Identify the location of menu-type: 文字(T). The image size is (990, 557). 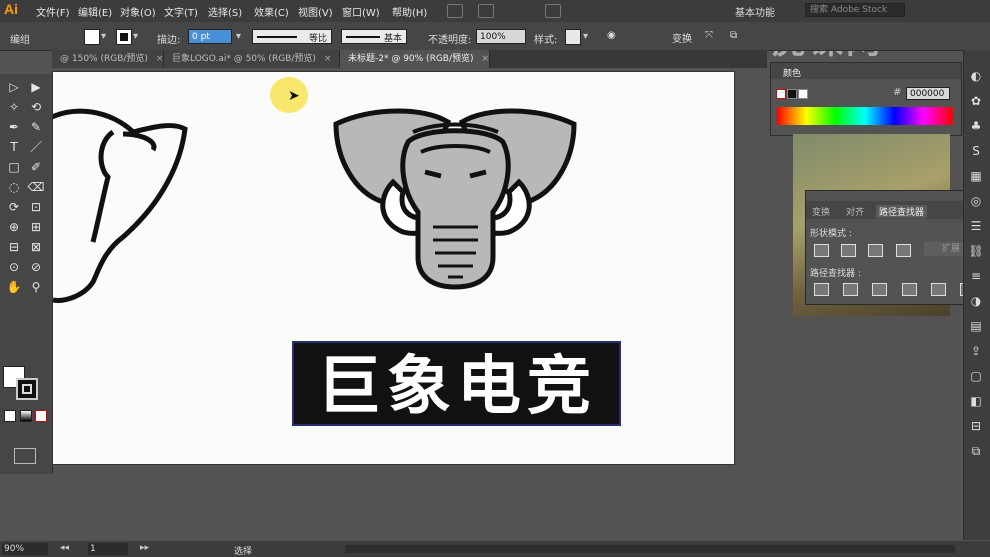
(181, 11).